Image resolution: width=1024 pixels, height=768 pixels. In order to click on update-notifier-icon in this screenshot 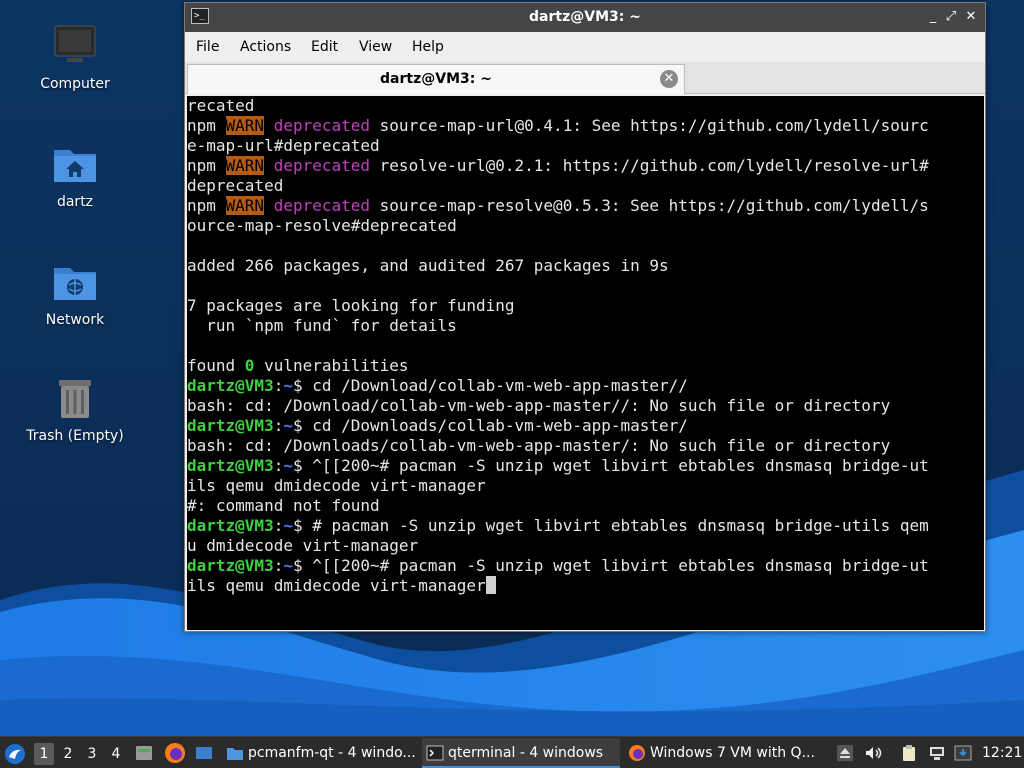, I will do `click(963, 753)`.